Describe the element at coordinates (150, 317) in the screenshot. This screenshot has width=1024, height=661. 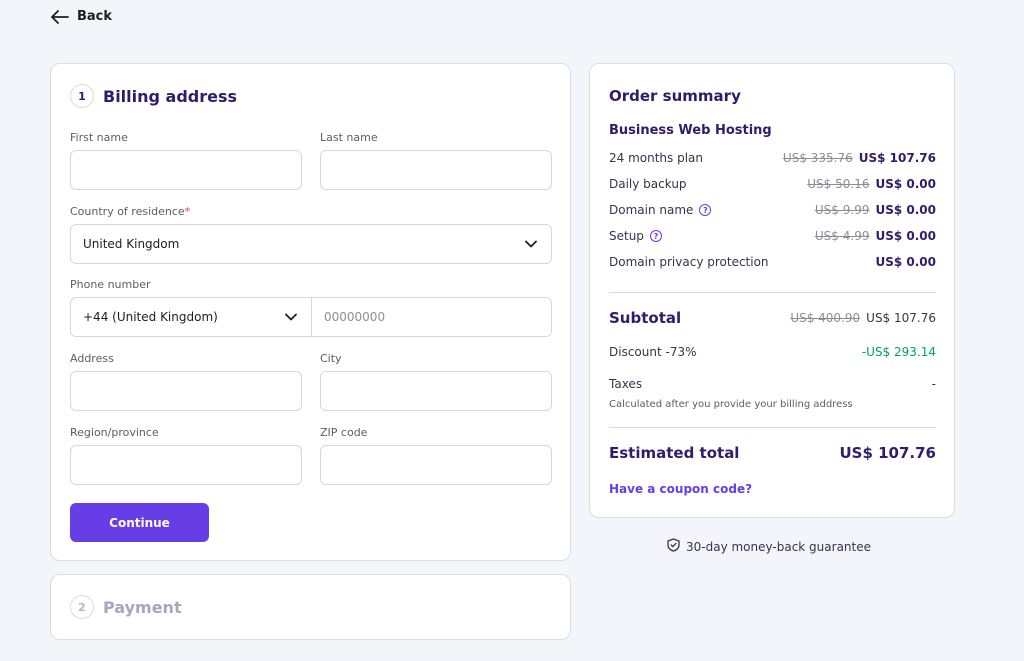
I see `phone-code-value: +44 (United Kingdom)` at that location.